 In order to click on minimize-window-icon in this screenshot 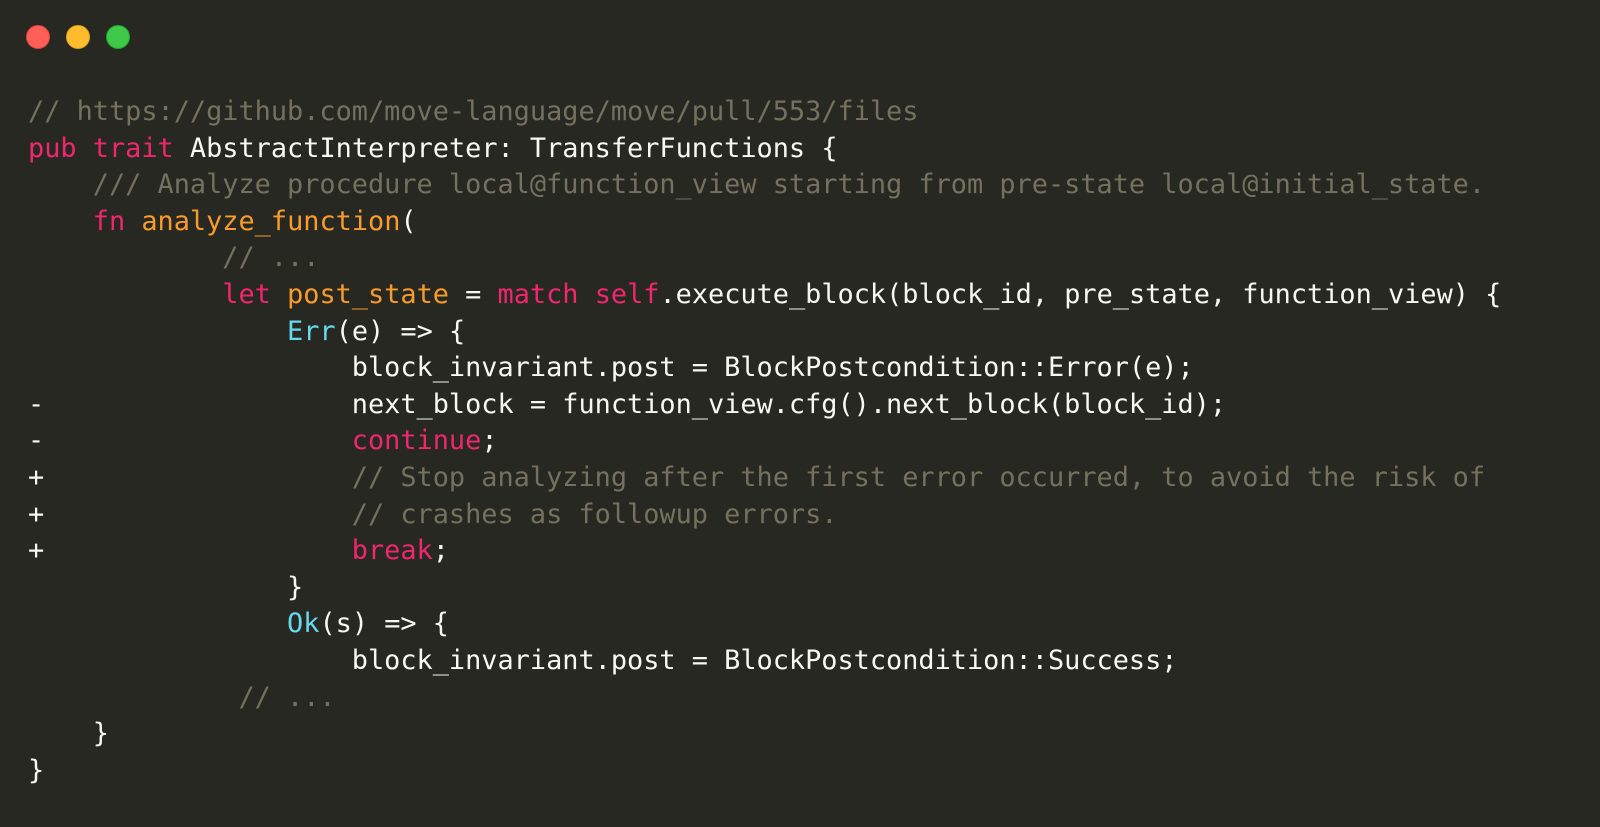, I will do `click(78, 37)`.